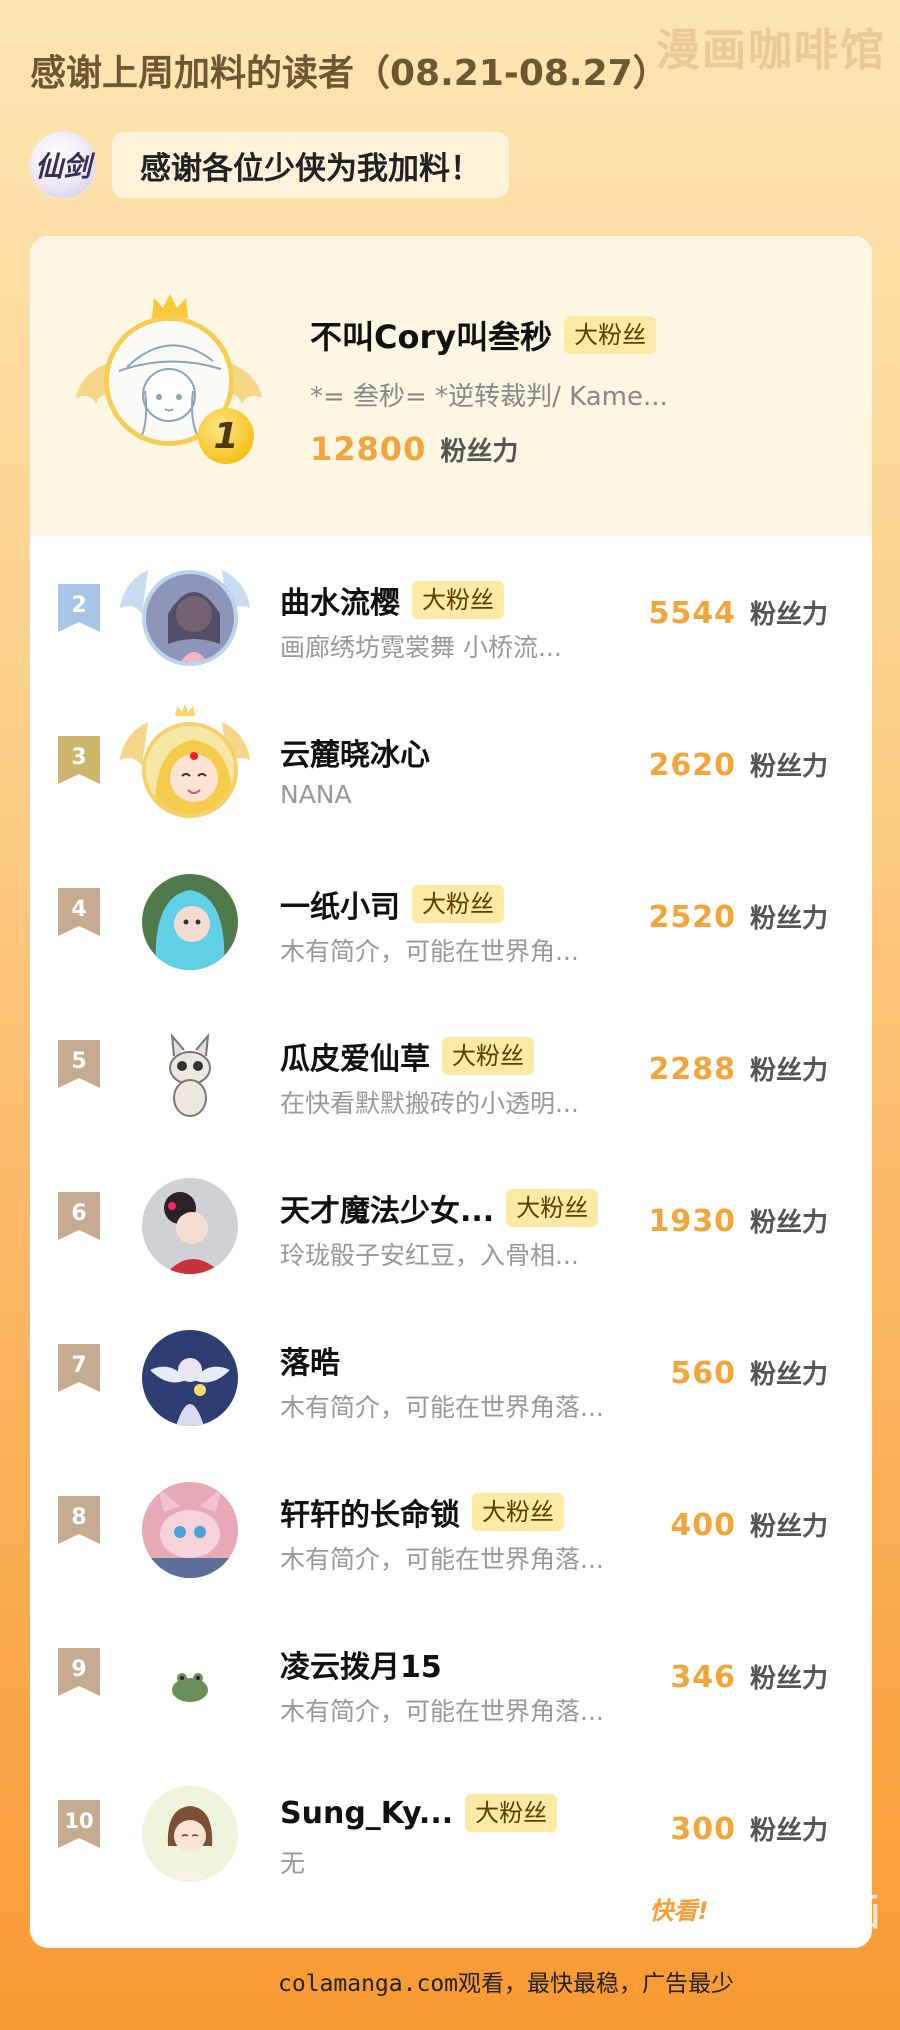  I want to click on pink-bunny-avatar-icon, so click(190, 1530).